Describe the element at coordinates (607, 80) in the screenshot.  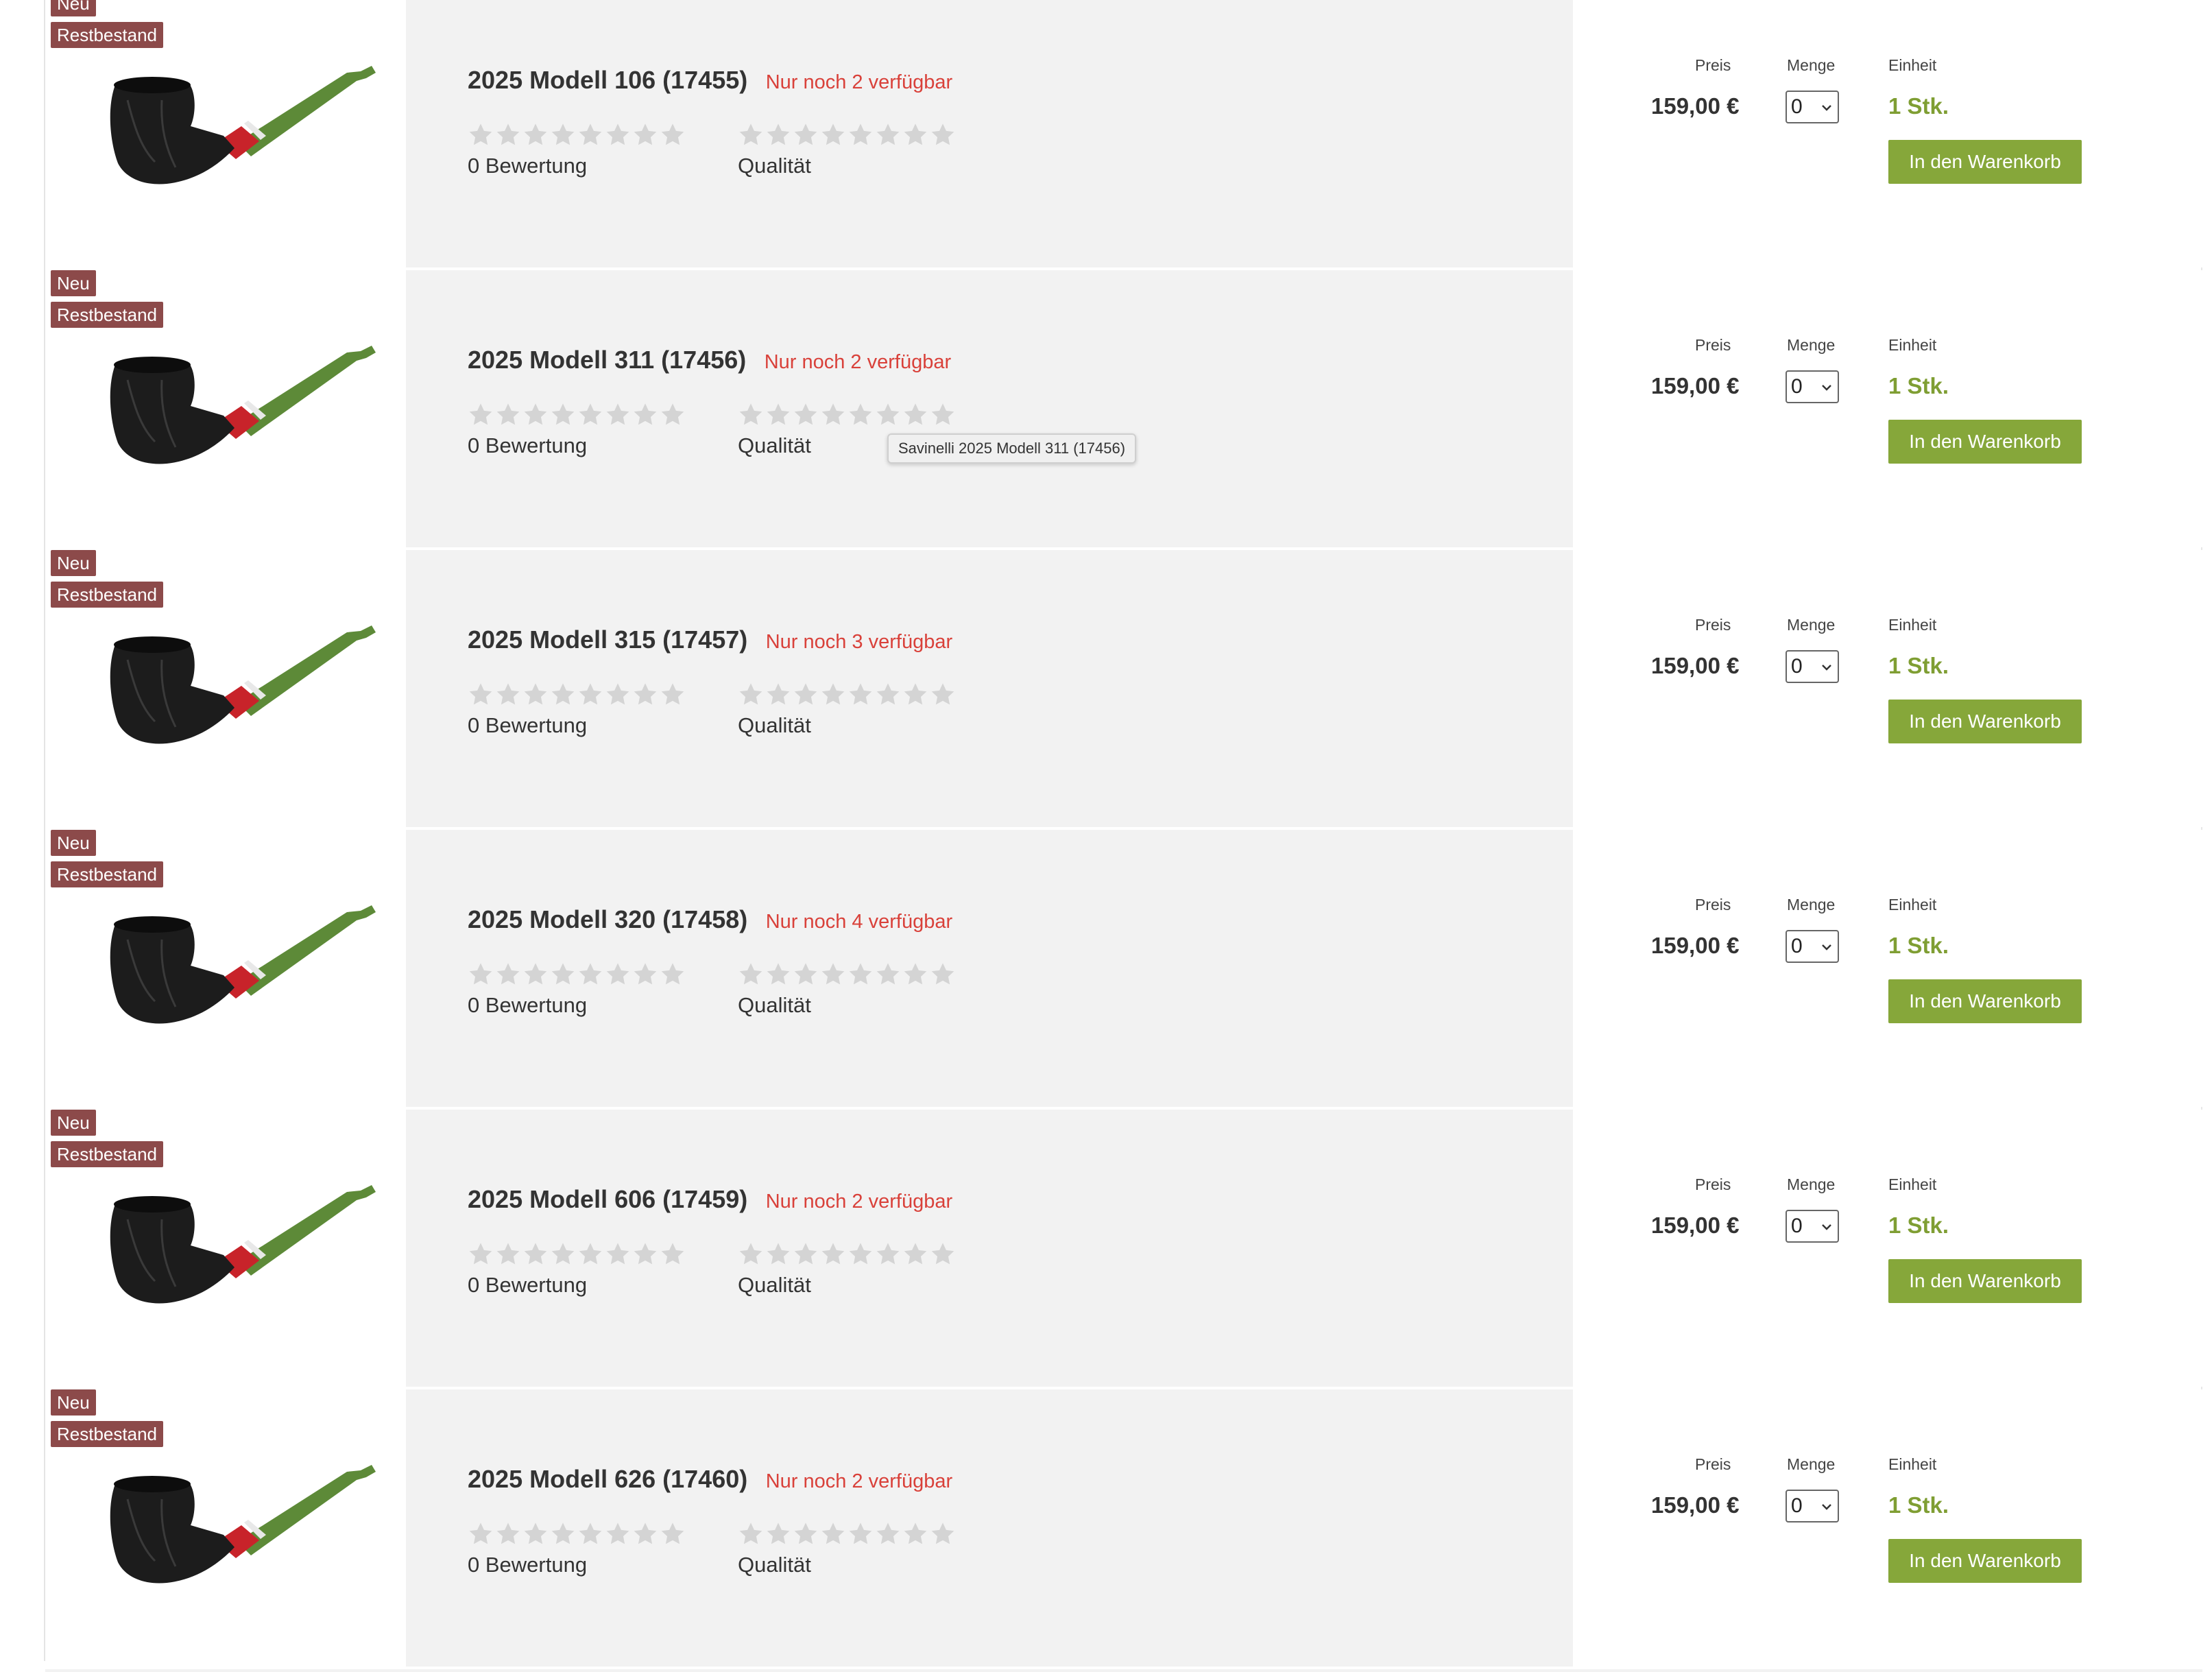
I see `product-title: 2025 Modell 106 (17455)` at that location.